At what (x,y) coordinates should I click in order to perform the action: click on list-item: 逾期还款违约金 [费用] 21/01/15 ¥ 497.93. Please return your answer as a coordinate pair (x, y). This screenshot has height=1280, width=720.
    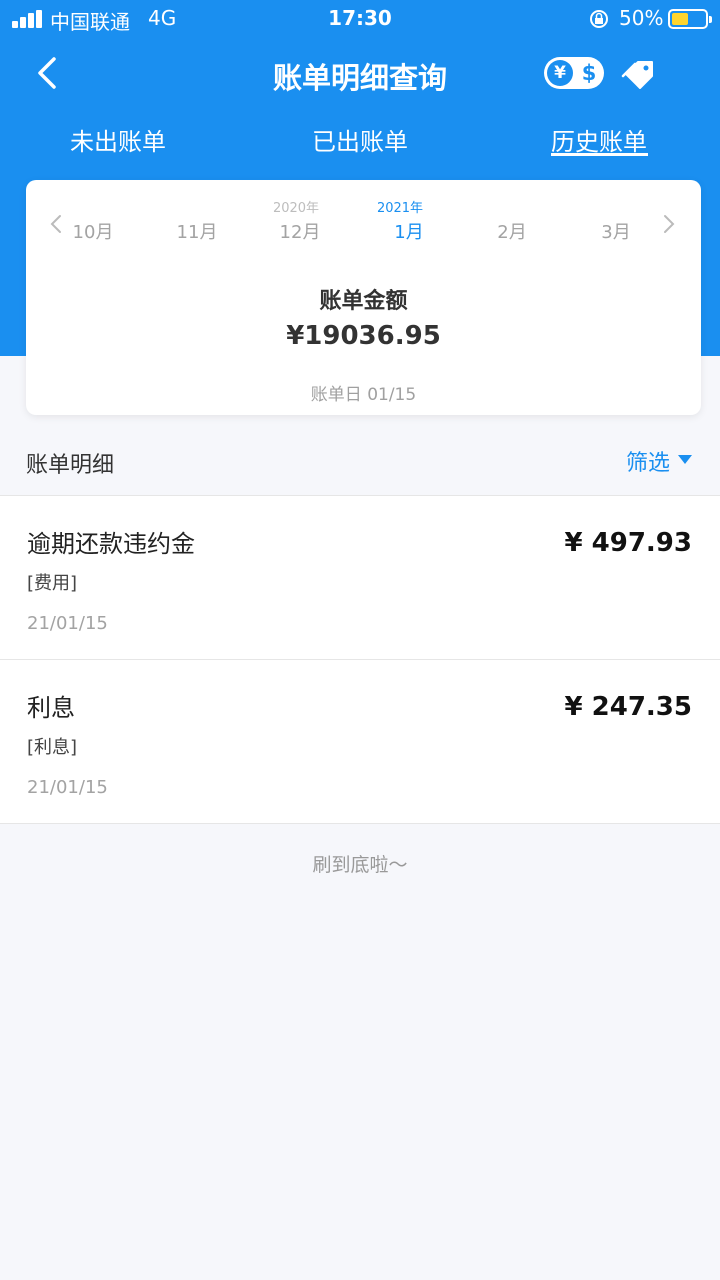
    Looking at the image, I should click on (360, 578).